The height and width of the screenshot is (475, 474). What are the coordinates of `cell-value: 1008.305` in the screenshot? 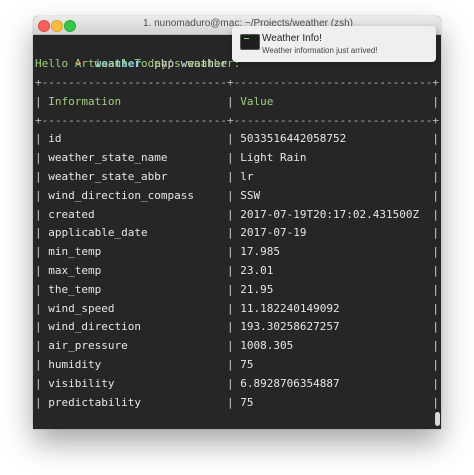 It's located at (267, 346).